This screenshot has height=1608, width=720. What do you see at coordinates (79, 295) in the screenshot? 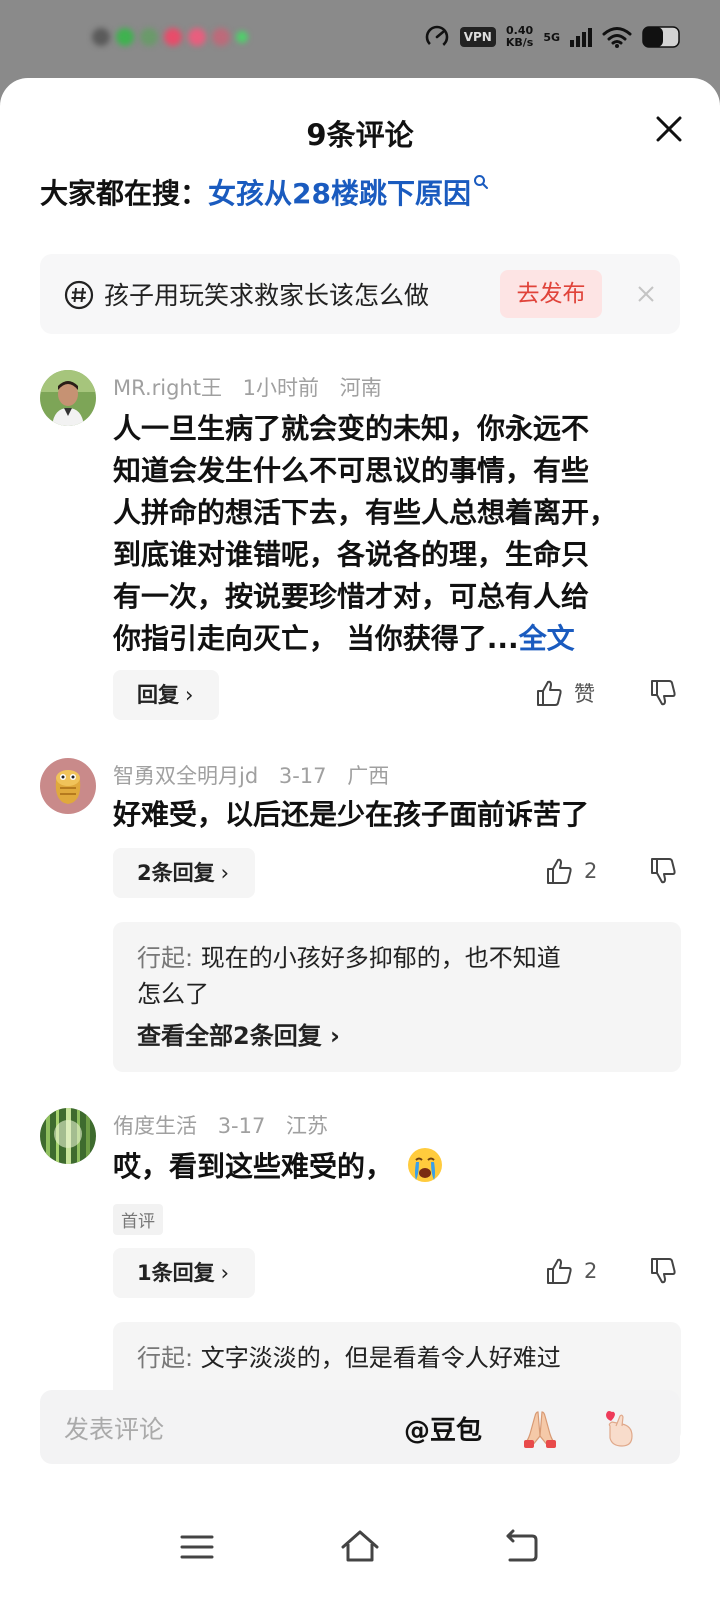
I see `hashtag-icon` at bounding box center [79, 295].